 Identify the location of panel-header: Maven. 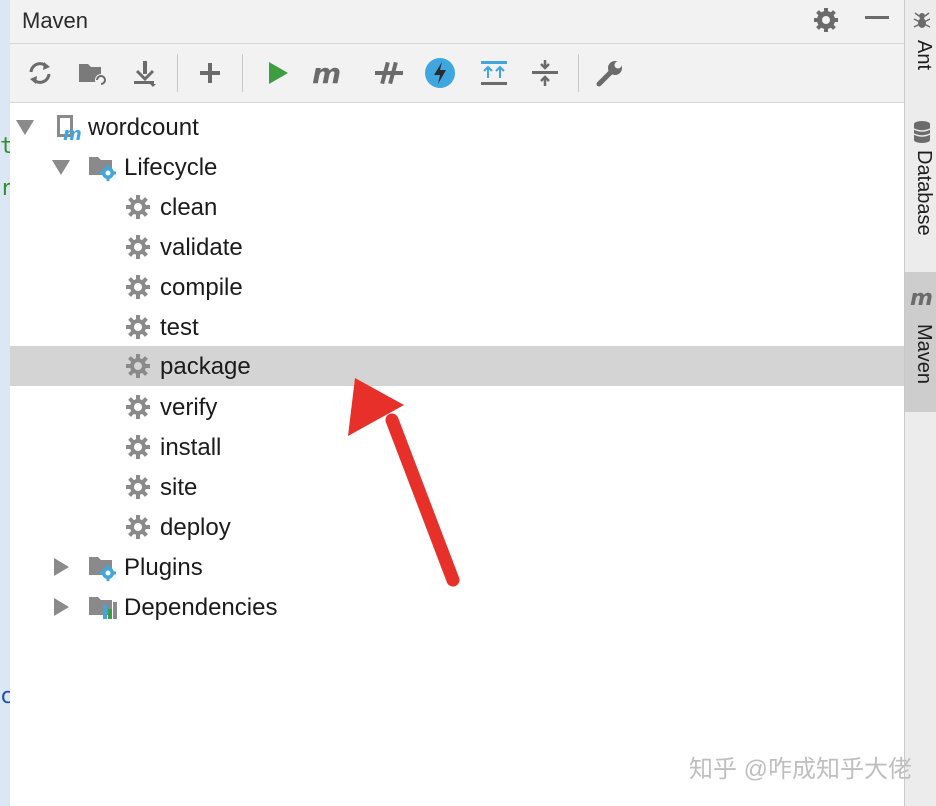
(457, 22).